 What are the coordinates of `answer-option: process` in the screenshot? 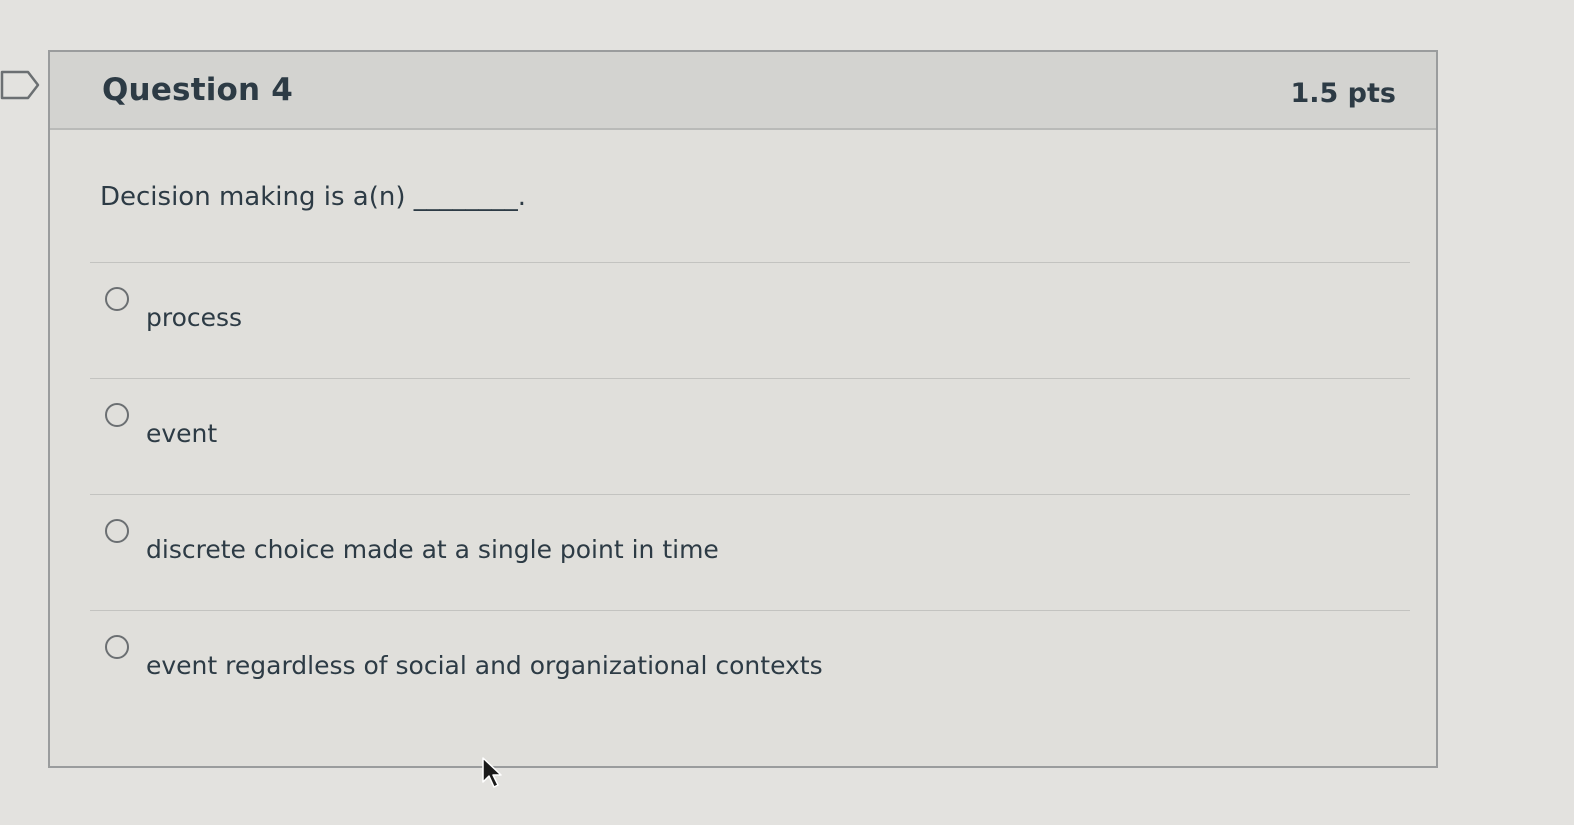 It's located at (750, 320).